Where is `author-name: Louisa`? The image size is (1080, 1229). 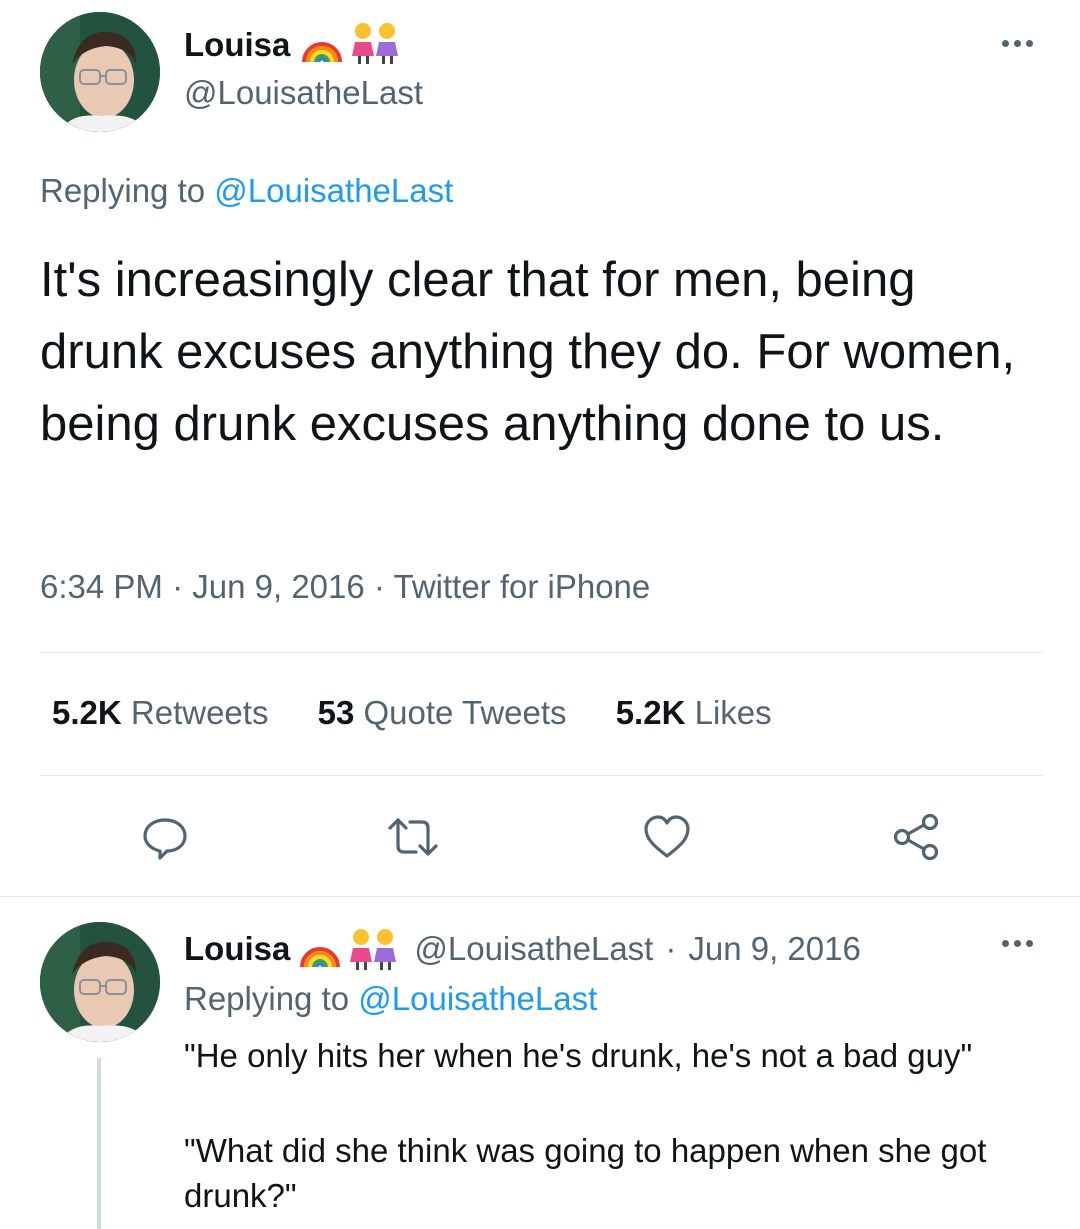 author-name: Louisa is located at coordinates (237, 45).